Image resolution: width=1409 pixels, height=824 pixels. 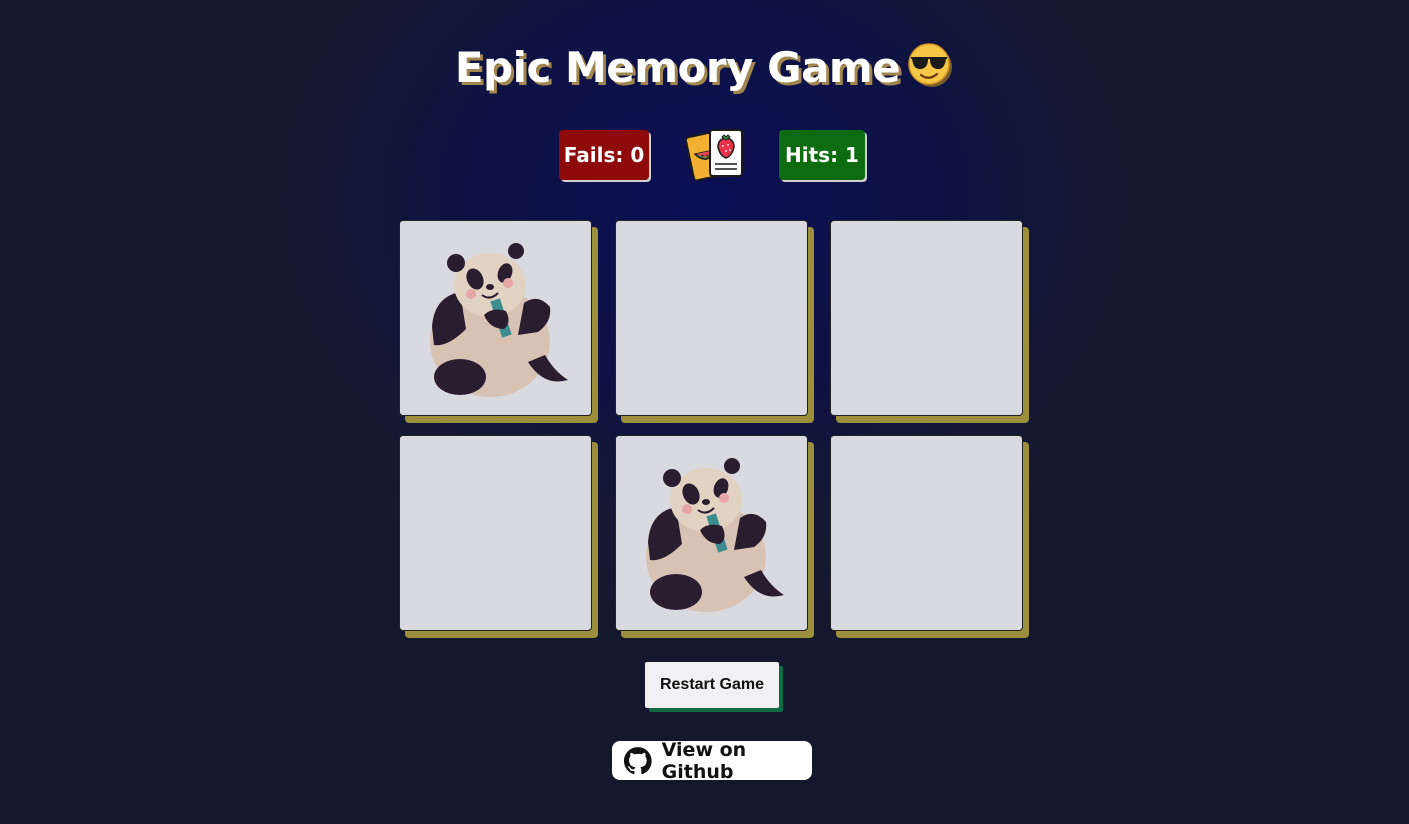 I want to click on page-title: Epic Memory Game, so click(x=704, y=68).